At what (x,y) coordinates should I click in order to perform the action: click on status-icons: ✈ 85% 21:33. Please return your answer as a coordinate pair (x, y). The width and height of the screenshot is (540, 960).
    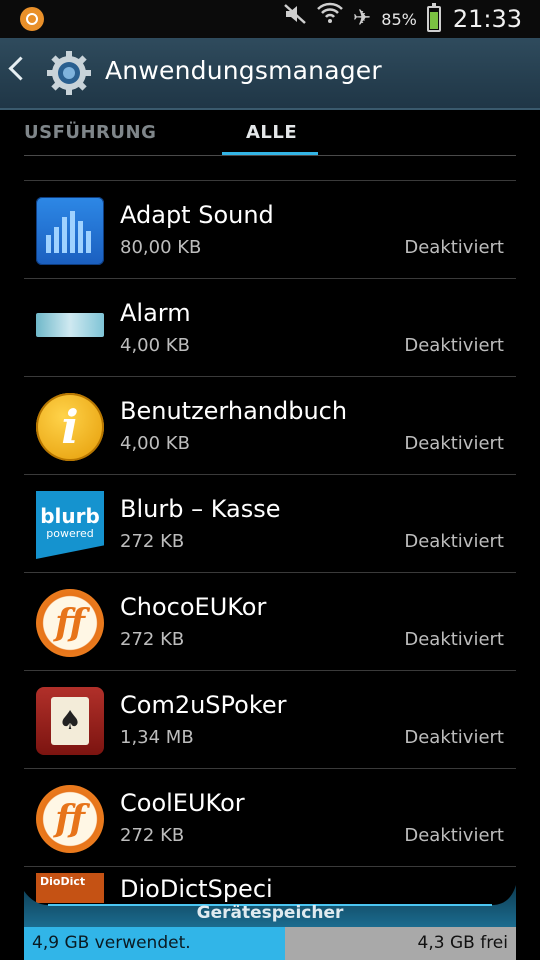
    Looking at the image, I should click on (402, 19).